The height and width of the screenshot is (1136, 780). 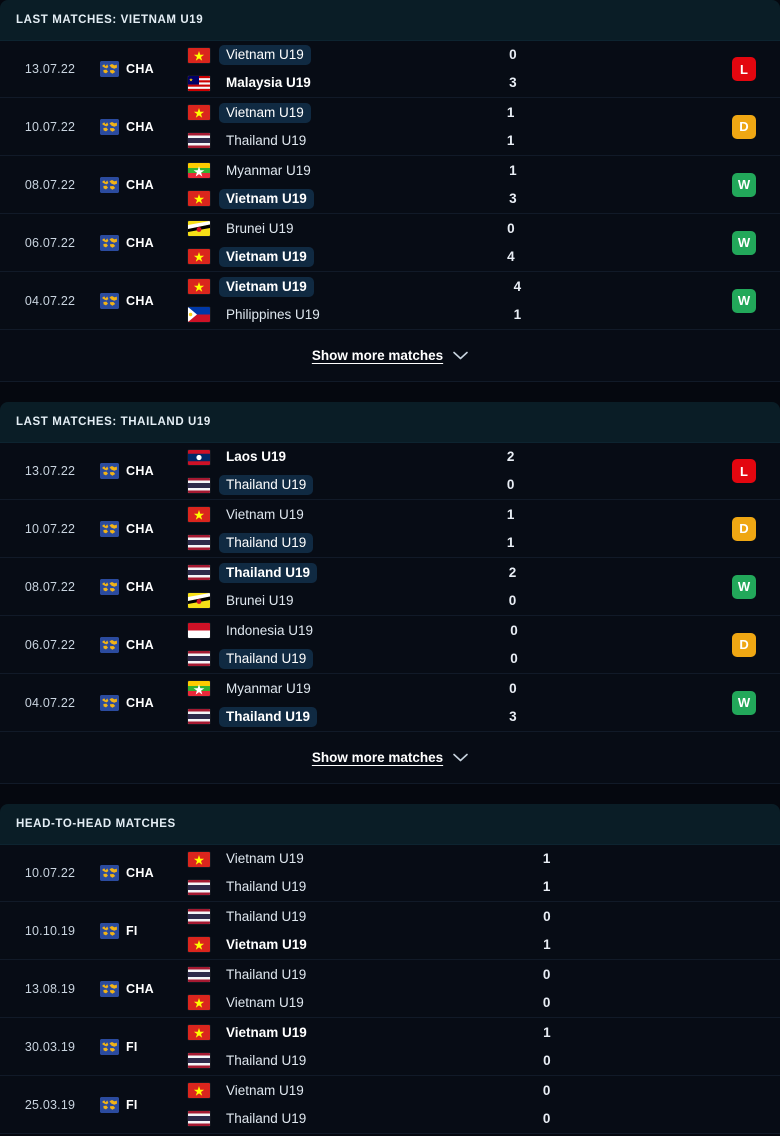 What do you see at coordinates (199, 314) in the screenshot?
I see `flag-icon-ph` at bounding box center [199, 314].